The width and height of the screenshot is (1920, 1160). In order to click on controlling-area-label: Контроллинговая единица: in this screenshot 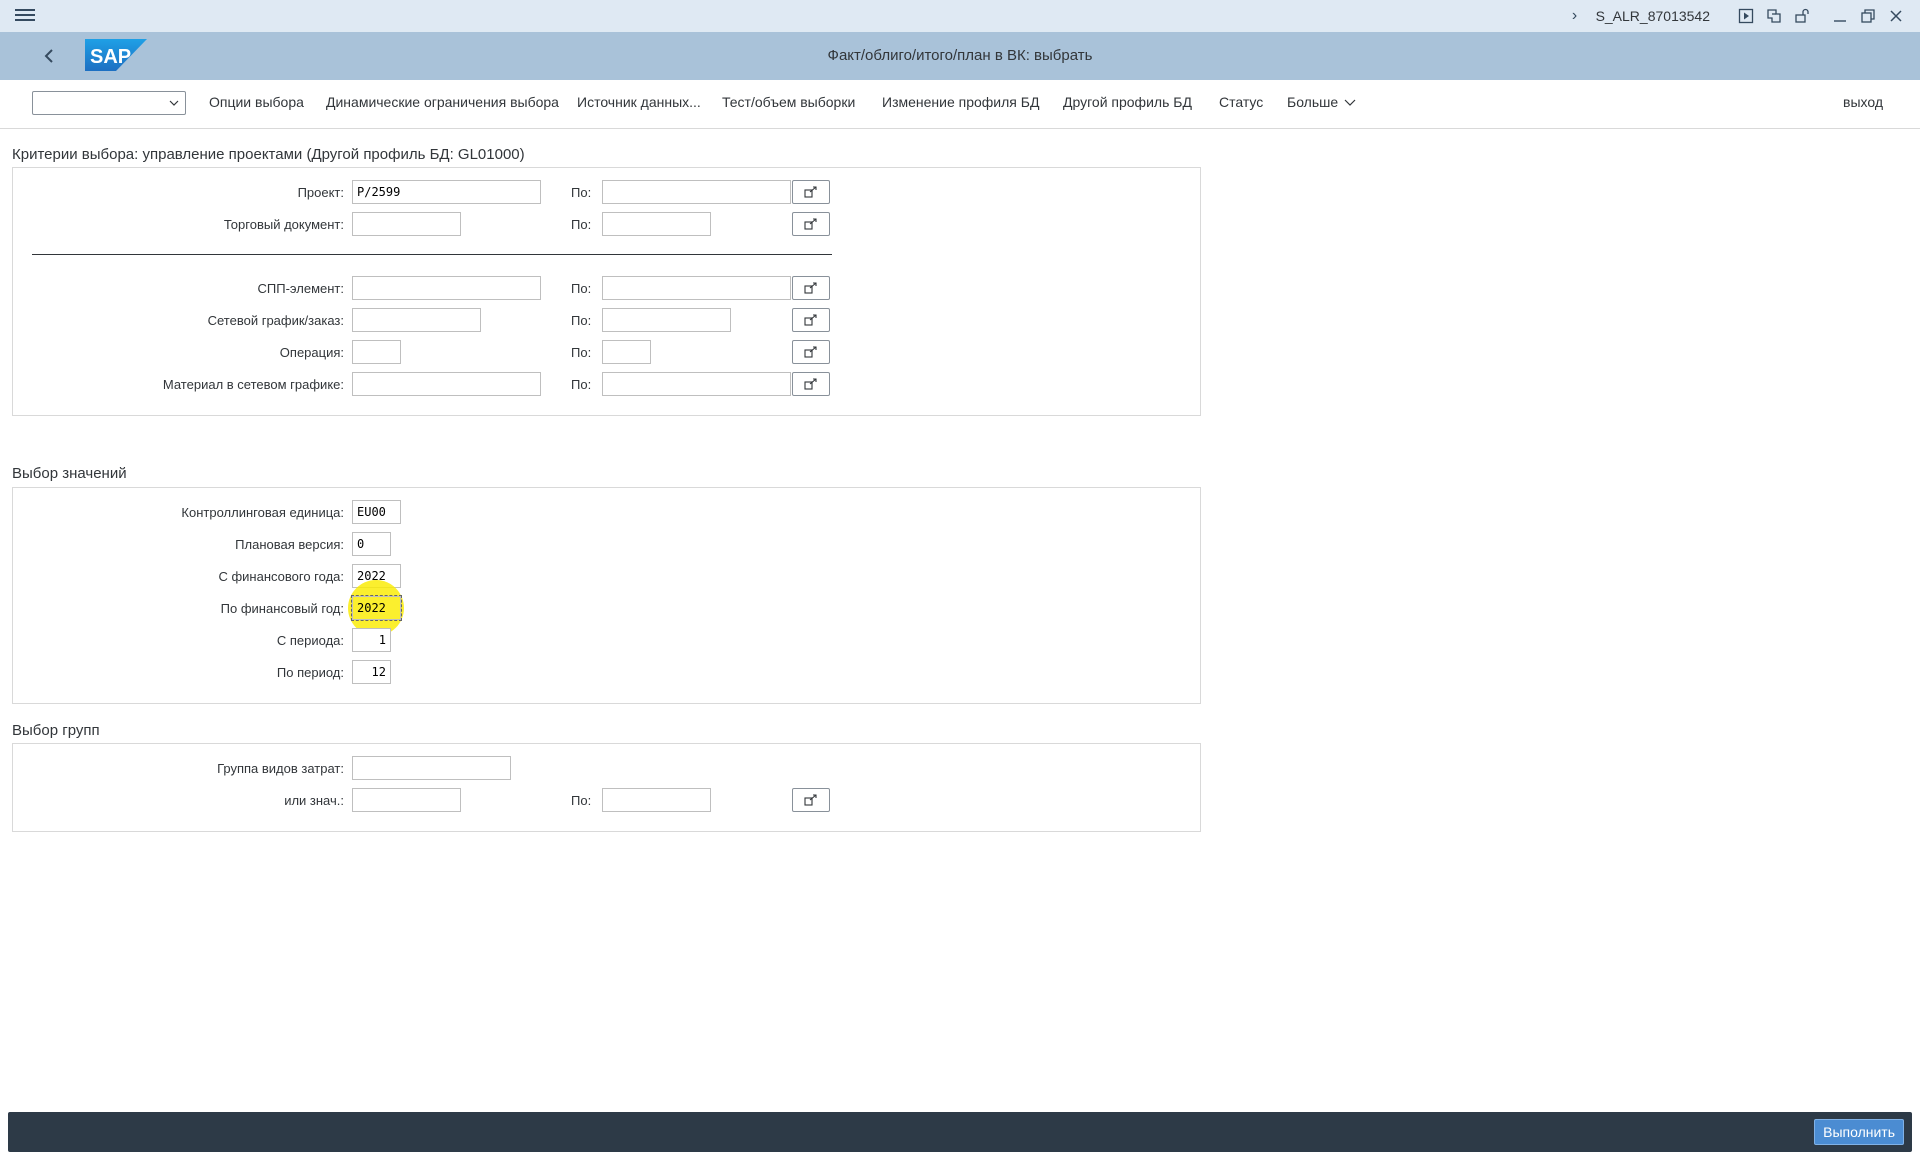, I will do `click(262, 512)`.